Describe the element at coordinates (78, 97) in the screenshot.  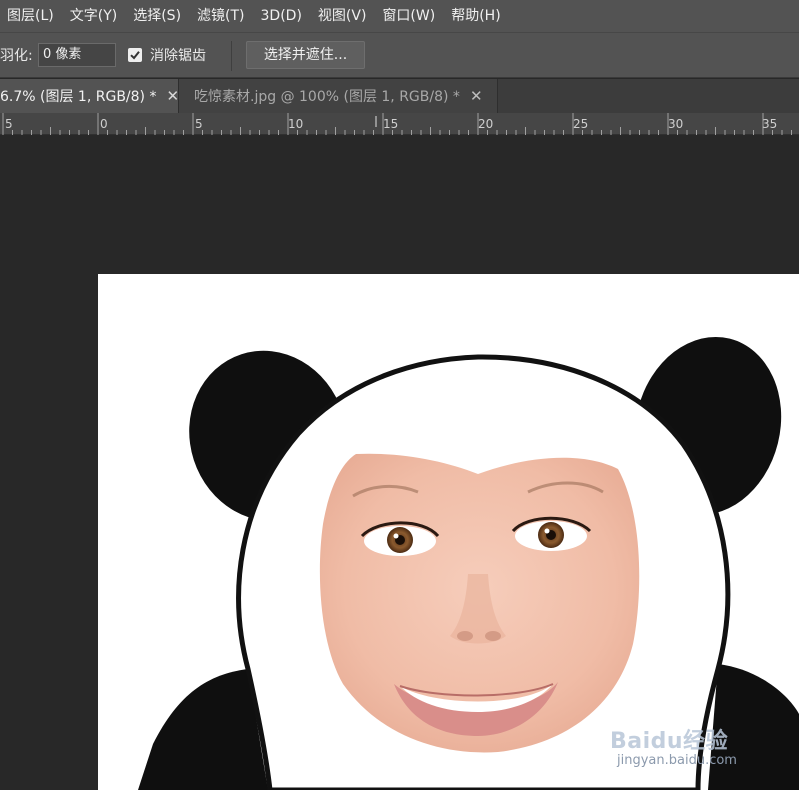
I see `tab-label: 6.7% (图层 1, RGB/8) *` at that location.